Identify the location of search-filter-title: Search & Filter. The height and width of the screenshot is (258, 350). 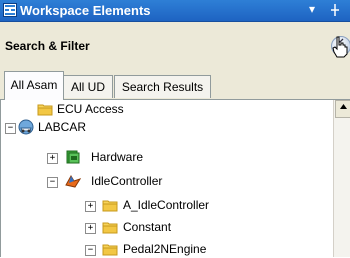
(47, 46).